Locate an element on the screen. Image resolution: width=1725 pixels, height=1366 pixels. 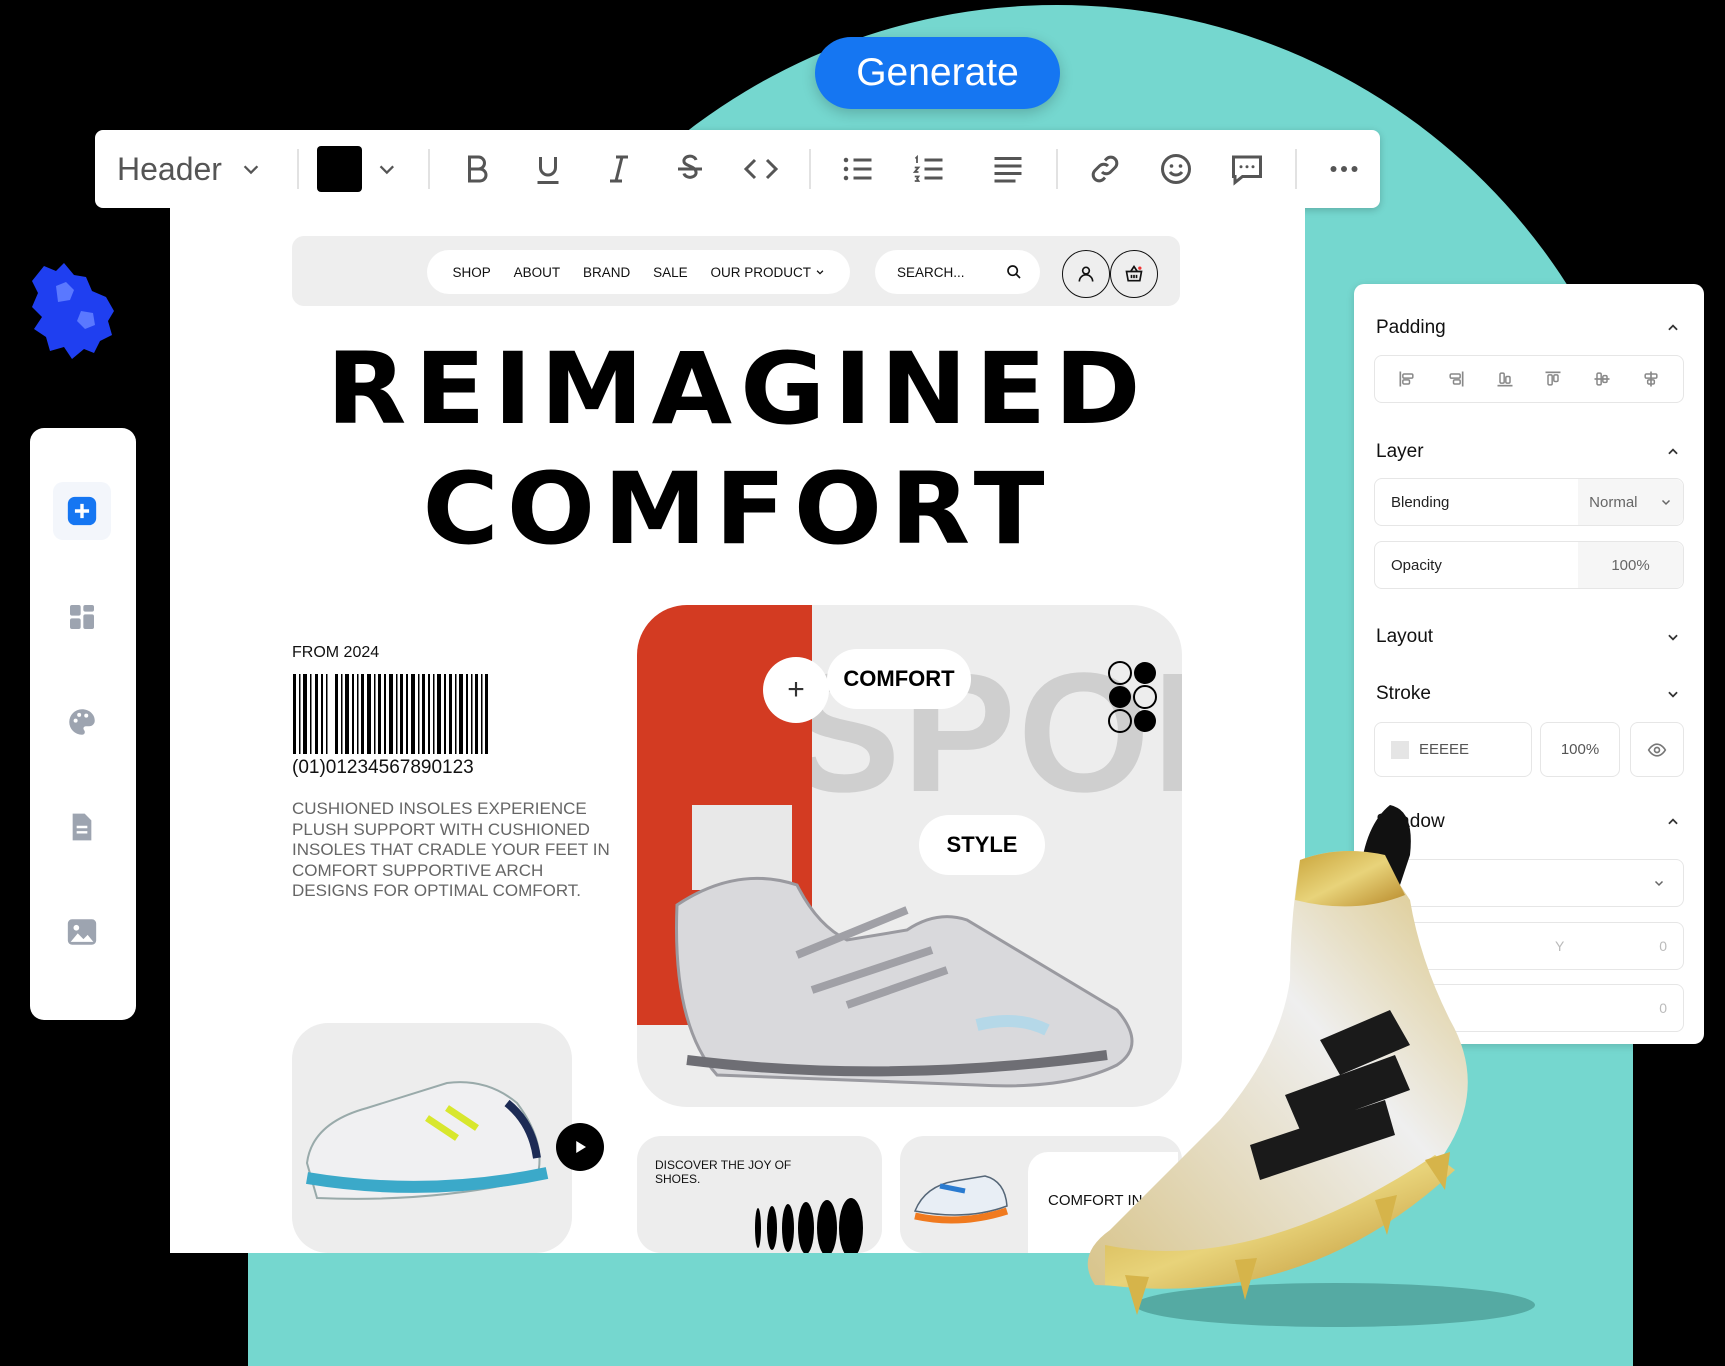
stroke-color-swatch is located at coordinates (1400, 749).